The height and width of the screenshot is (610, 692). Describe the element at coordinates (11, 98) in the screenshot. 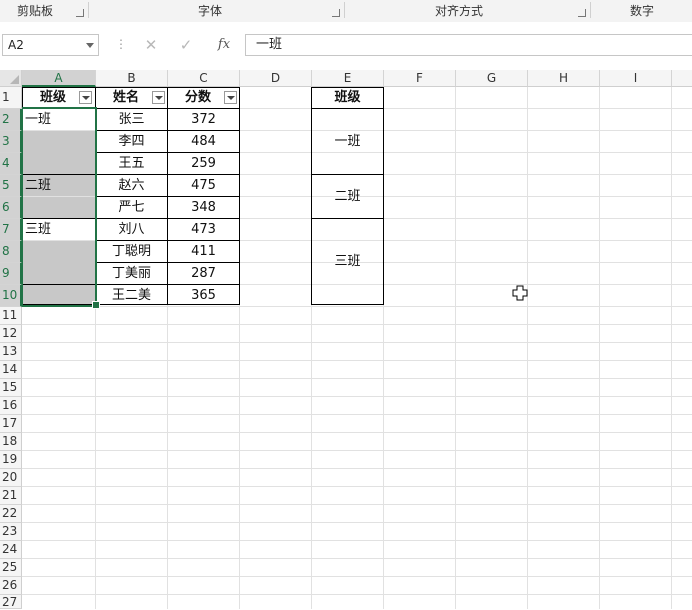

I see `row-header-1: 1` at that location.